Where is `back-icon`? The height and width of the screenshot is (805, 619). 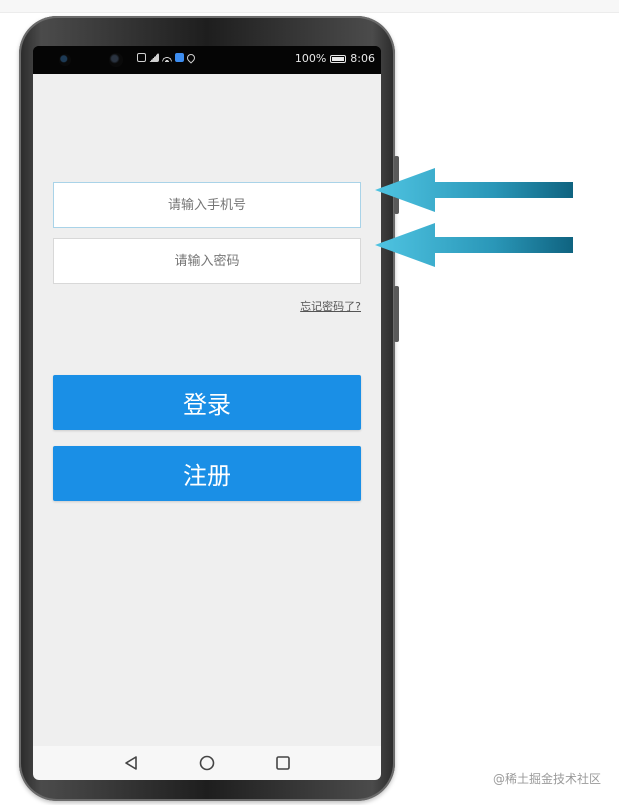
back-icon is located at coordinates (131, 763).